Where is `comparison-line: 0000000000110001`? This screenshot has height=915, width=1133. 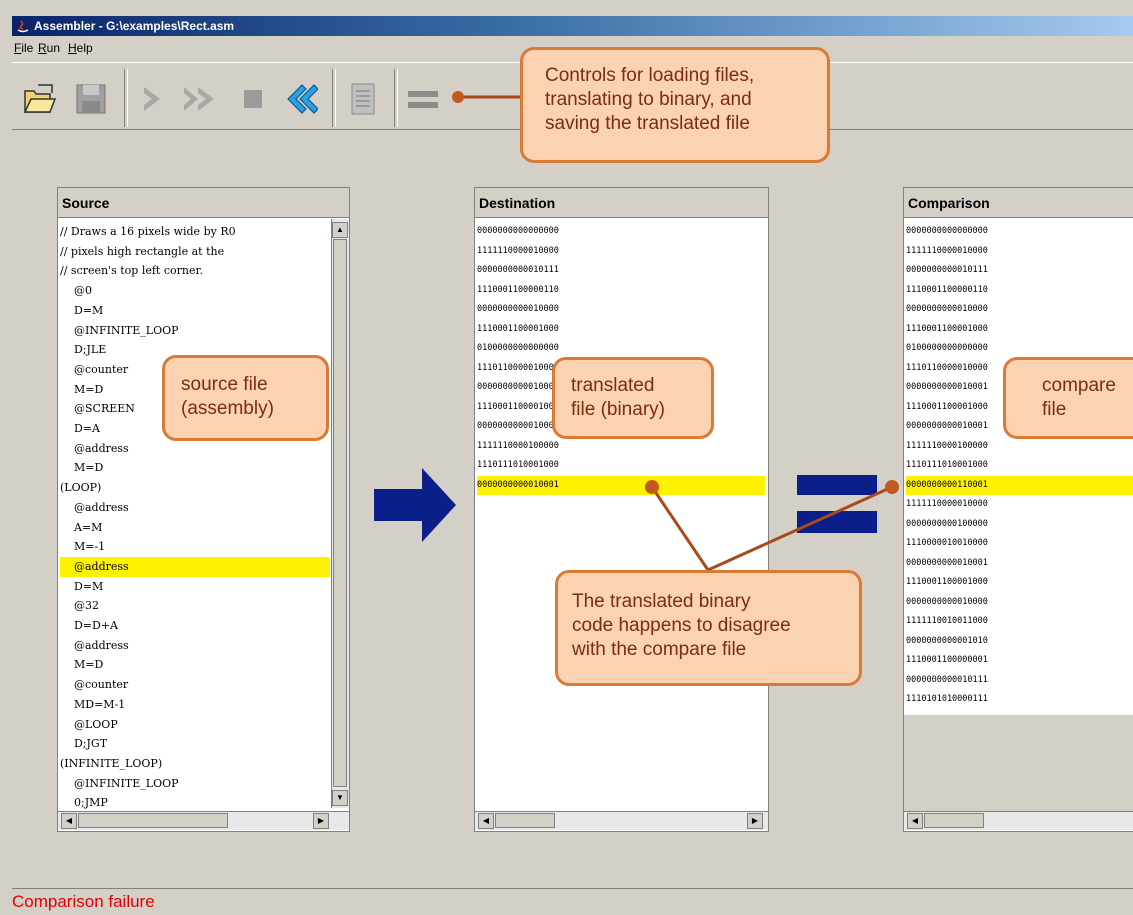
comparison-line: 0000000000110001 is located at coordinates (1019, 485).